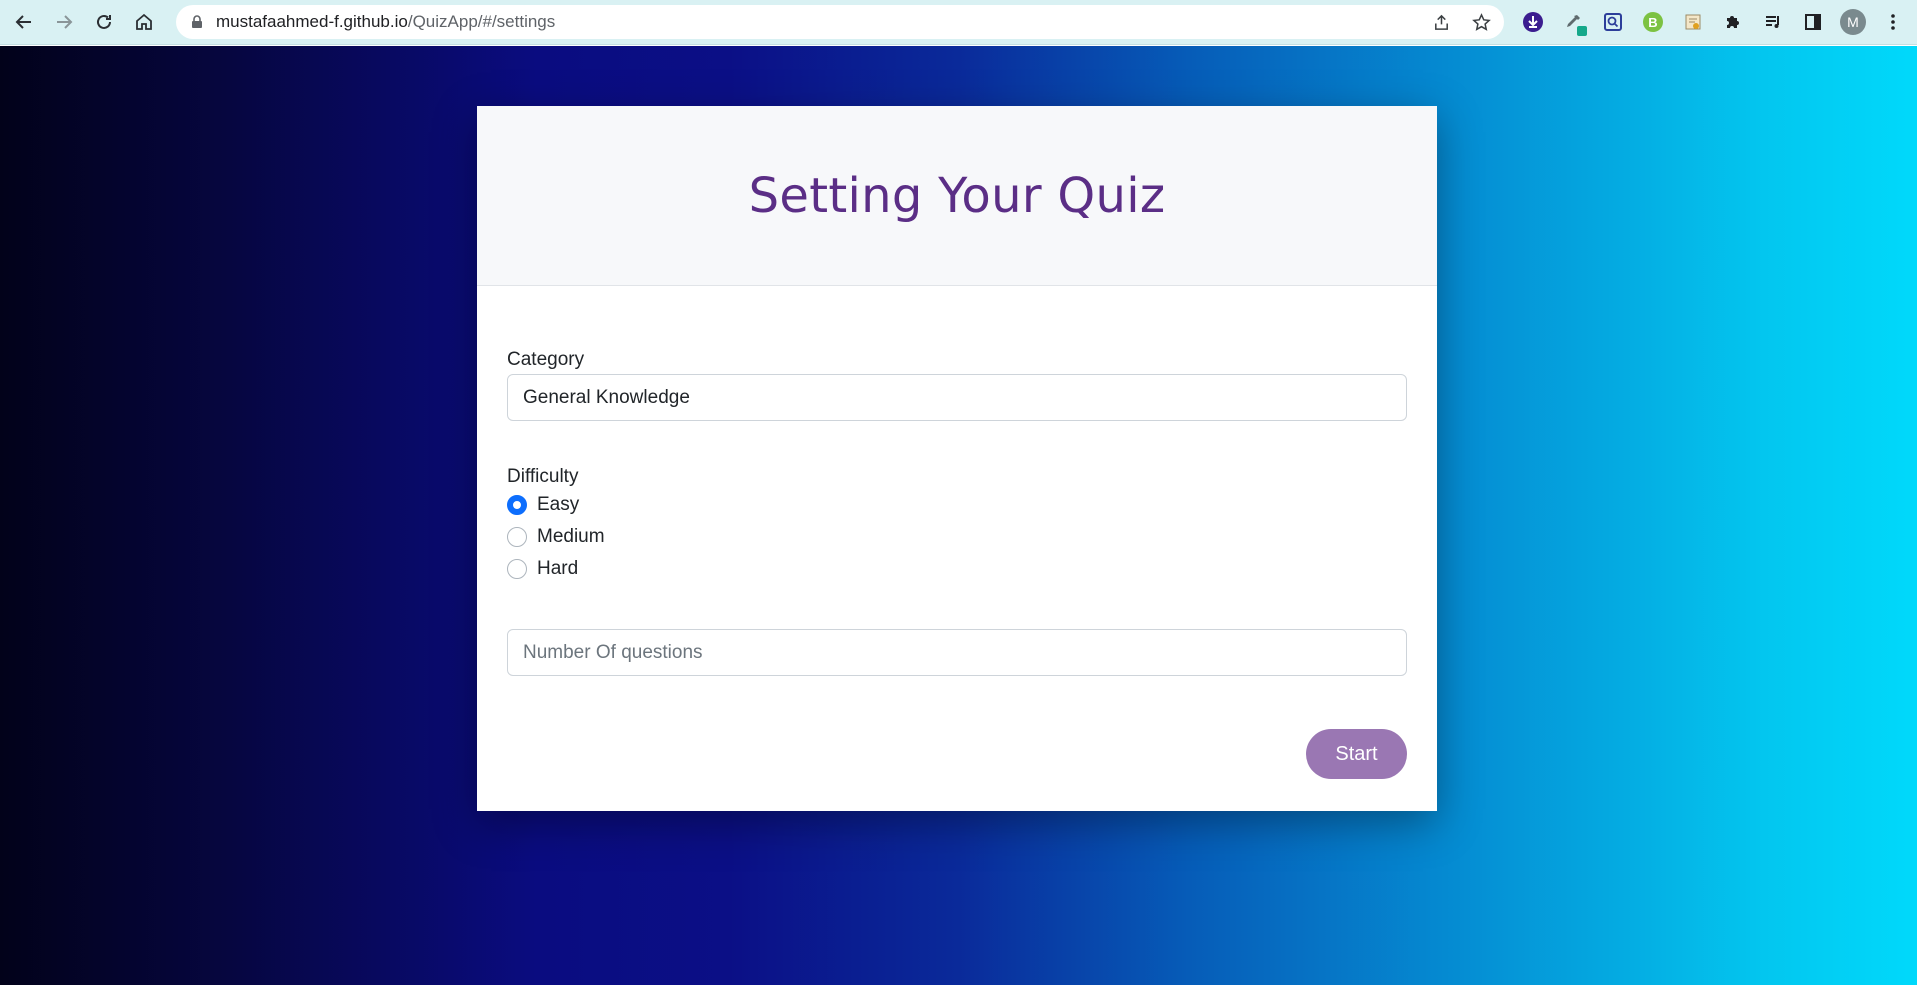 The width and height of the screenshot is (1917, 985). I want to click on search-ext-icon, so click(1613, 22).